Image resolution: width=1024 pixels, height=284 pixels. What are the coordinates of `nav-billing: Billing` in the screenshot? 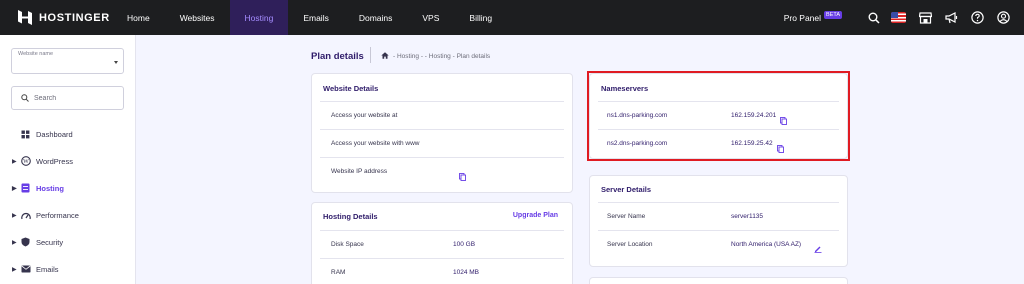 It's located at (480, 17).